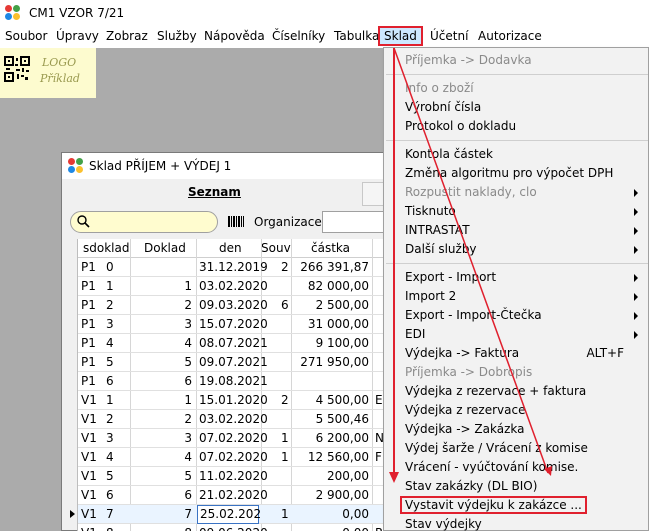 The image size is (649, 531). I want to click on cell-castka: 2 900,00, so click(331, 496).